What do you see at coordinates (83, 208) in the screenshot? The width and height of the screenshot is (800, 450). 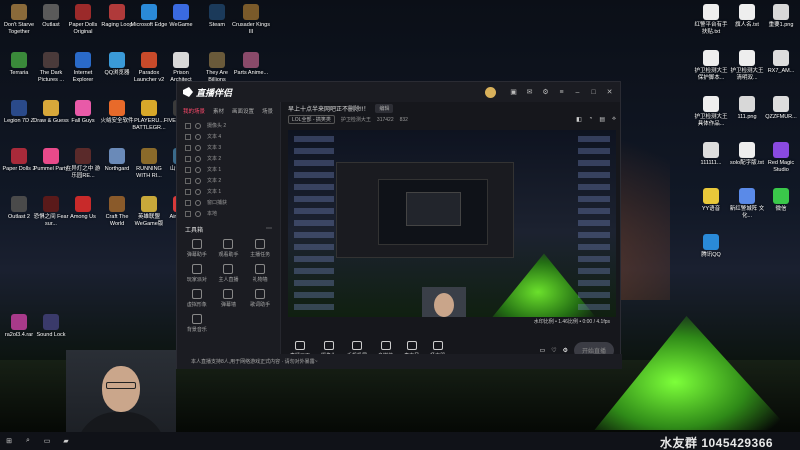 I see `desktop-icon: Among Us` at bounding box center [83, 208].